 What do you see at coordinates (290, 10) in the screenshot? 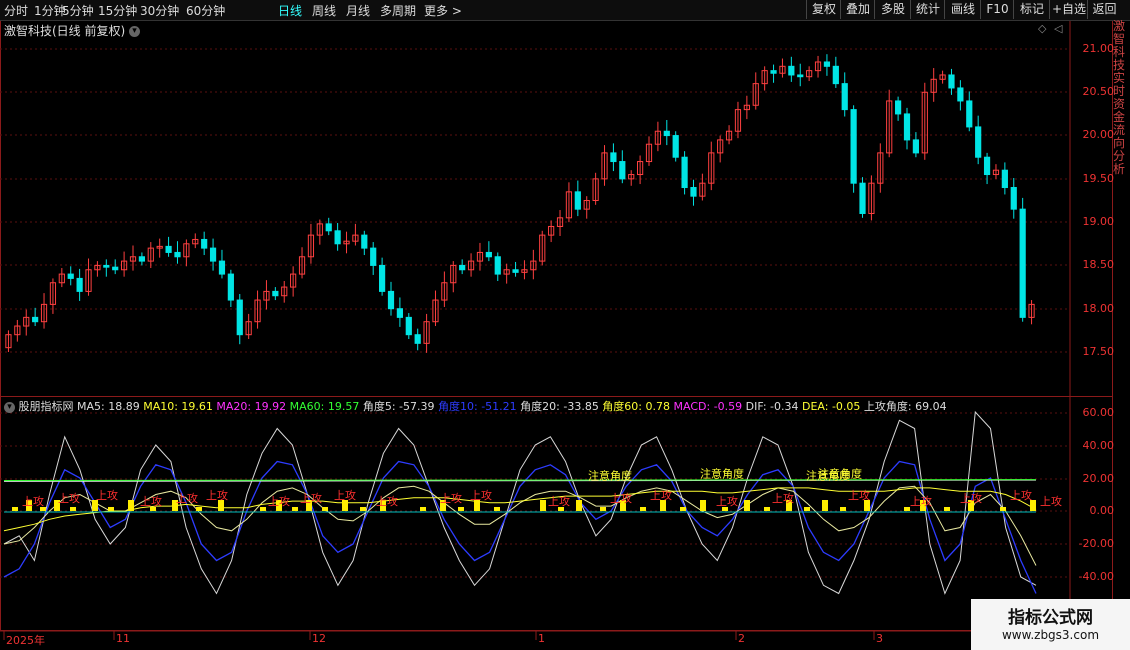
I see `tab-period-6: 日线` at bounding box center [290, 10].